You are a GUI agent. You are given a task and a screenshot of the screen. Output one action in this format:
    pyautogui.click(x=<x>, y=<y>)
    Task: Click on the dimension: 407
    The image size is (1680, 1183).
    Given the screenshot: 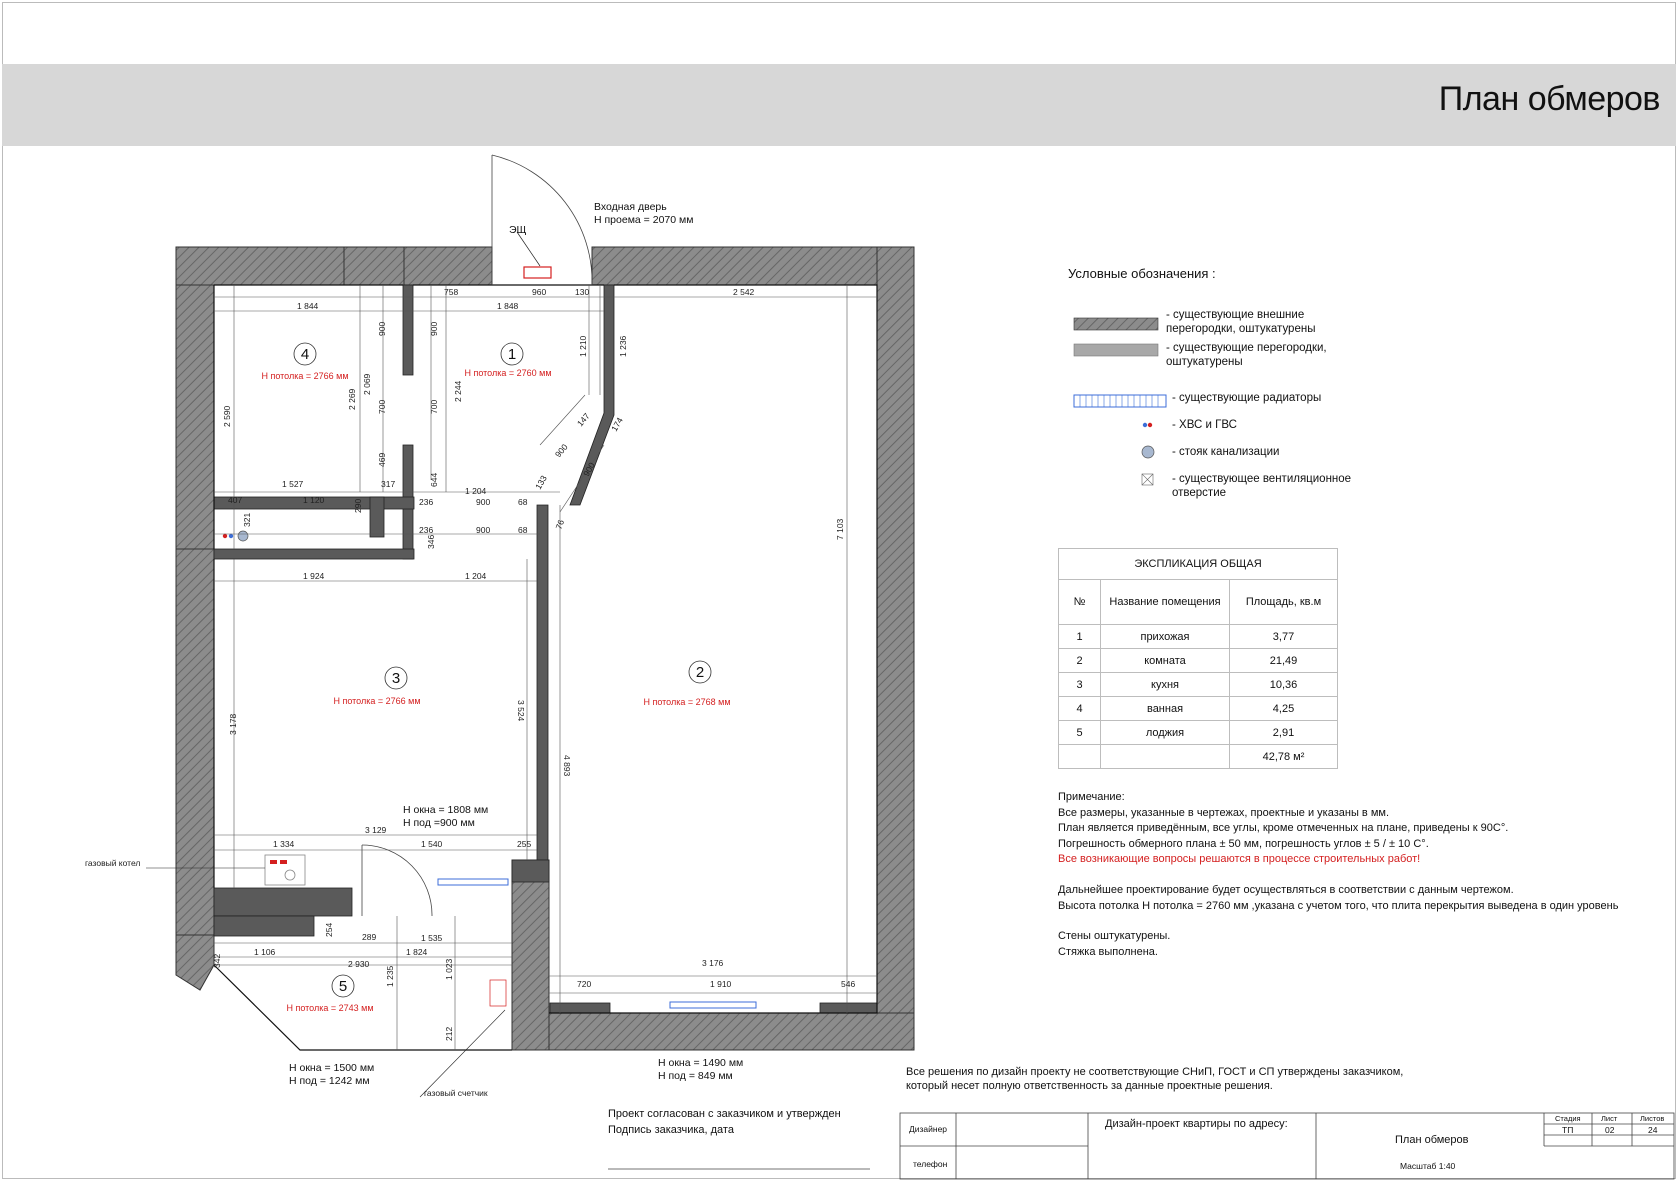 What is the action you would take?
    pyautogui.click(x=235, y=500)
    